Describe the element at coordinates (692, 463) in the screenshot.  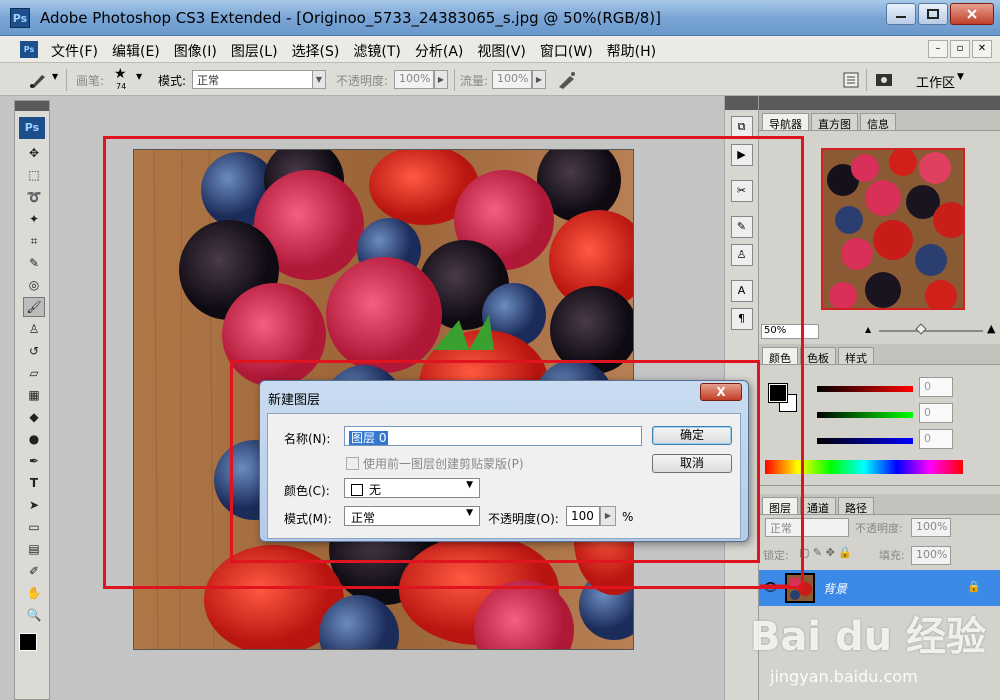
I see `cancel-button: 取消` at that location.